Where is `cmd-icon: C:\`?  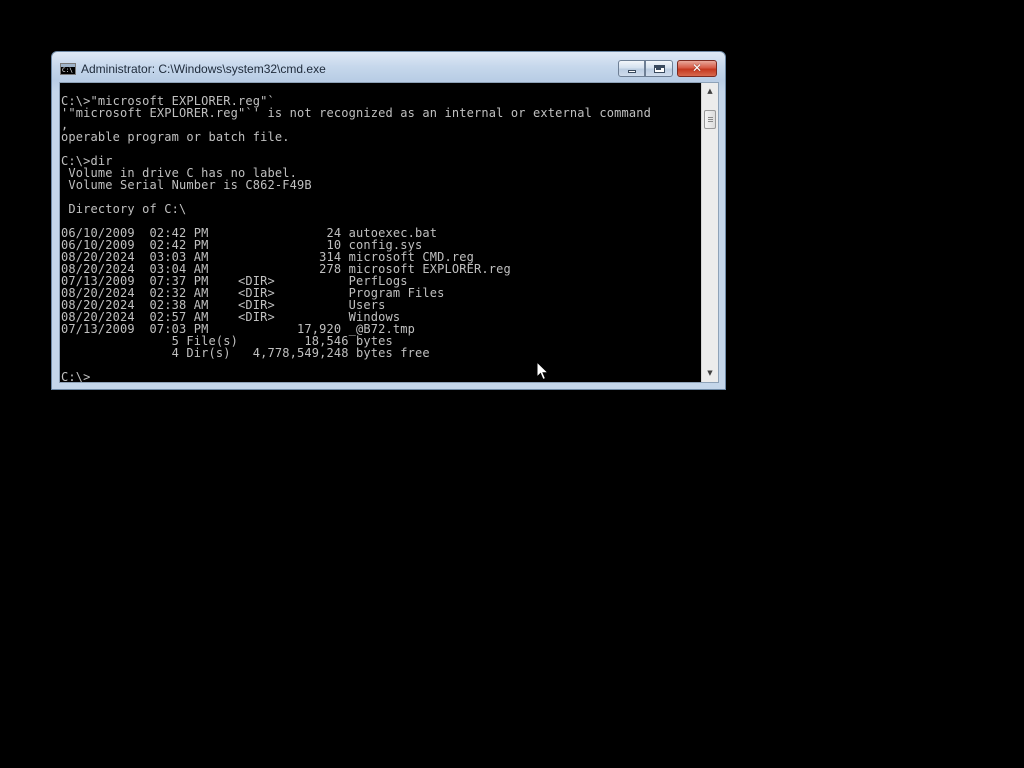
cmd-icon: C:\ is located at coordinates (68, 69).